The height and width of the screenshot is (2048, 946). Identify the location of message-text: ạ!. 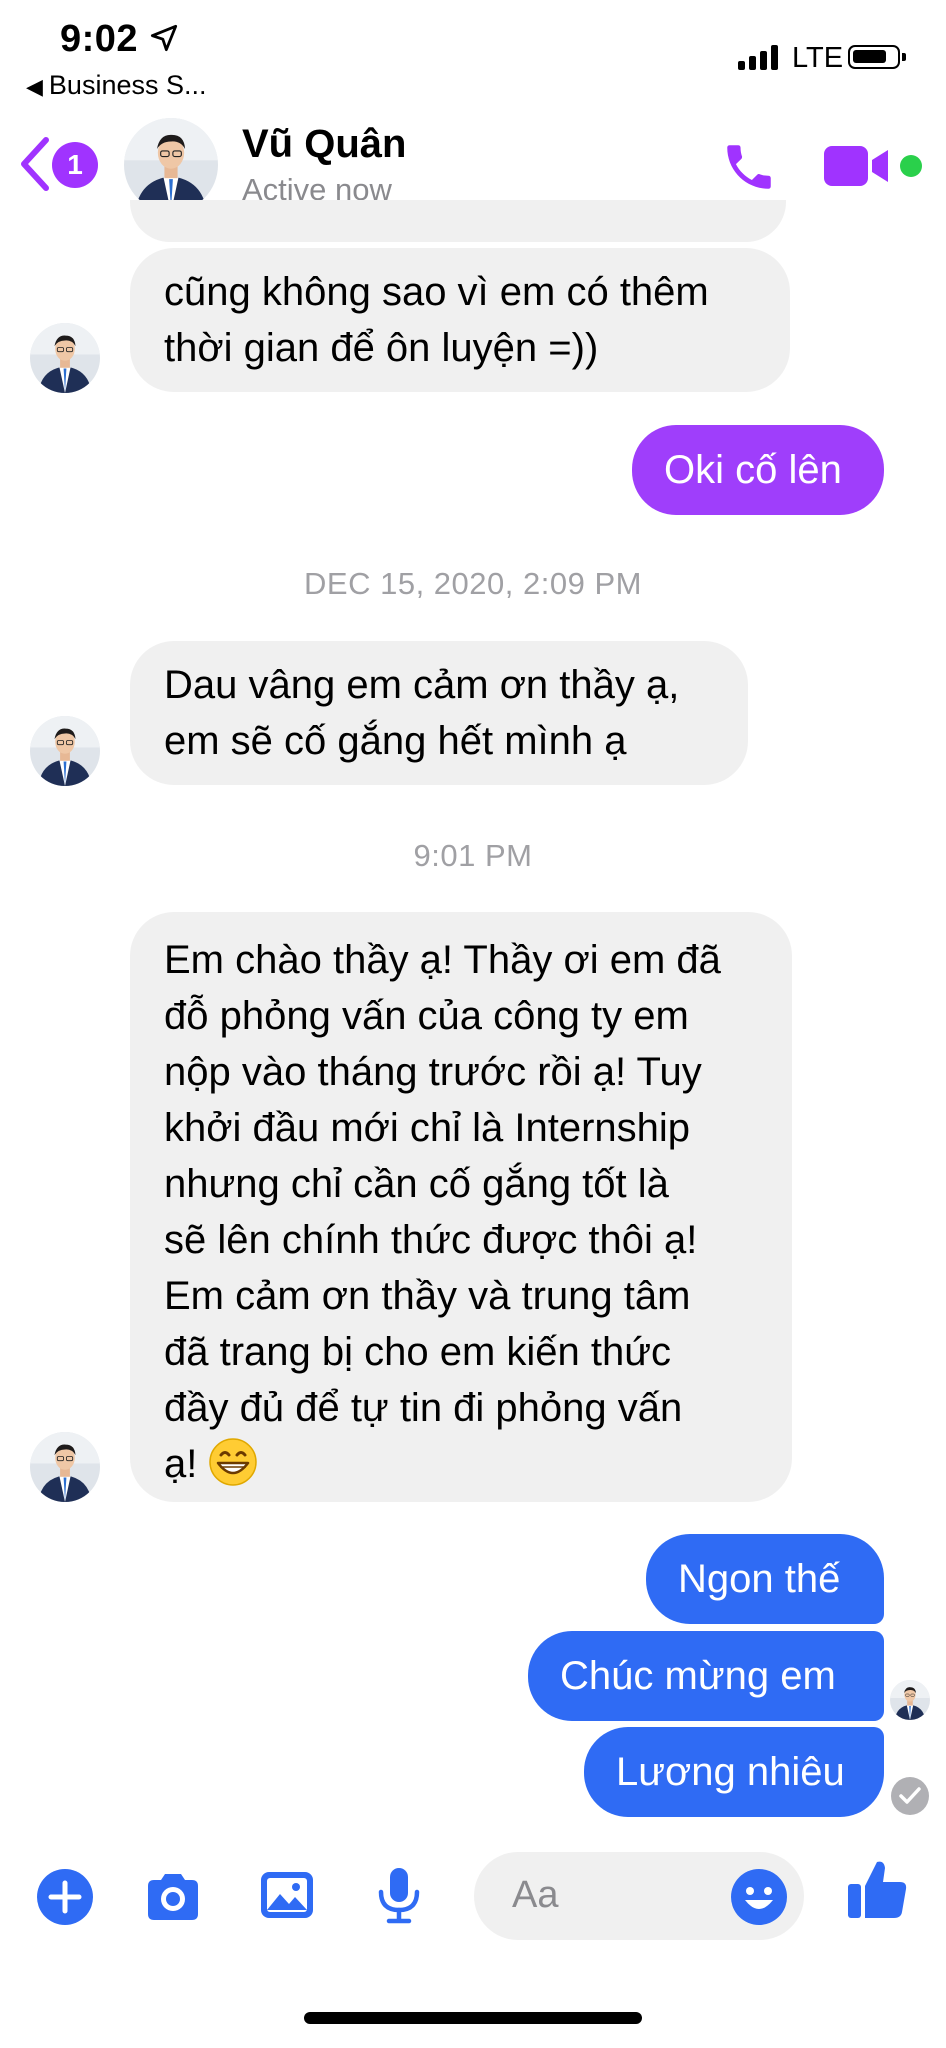
(181, 1464).